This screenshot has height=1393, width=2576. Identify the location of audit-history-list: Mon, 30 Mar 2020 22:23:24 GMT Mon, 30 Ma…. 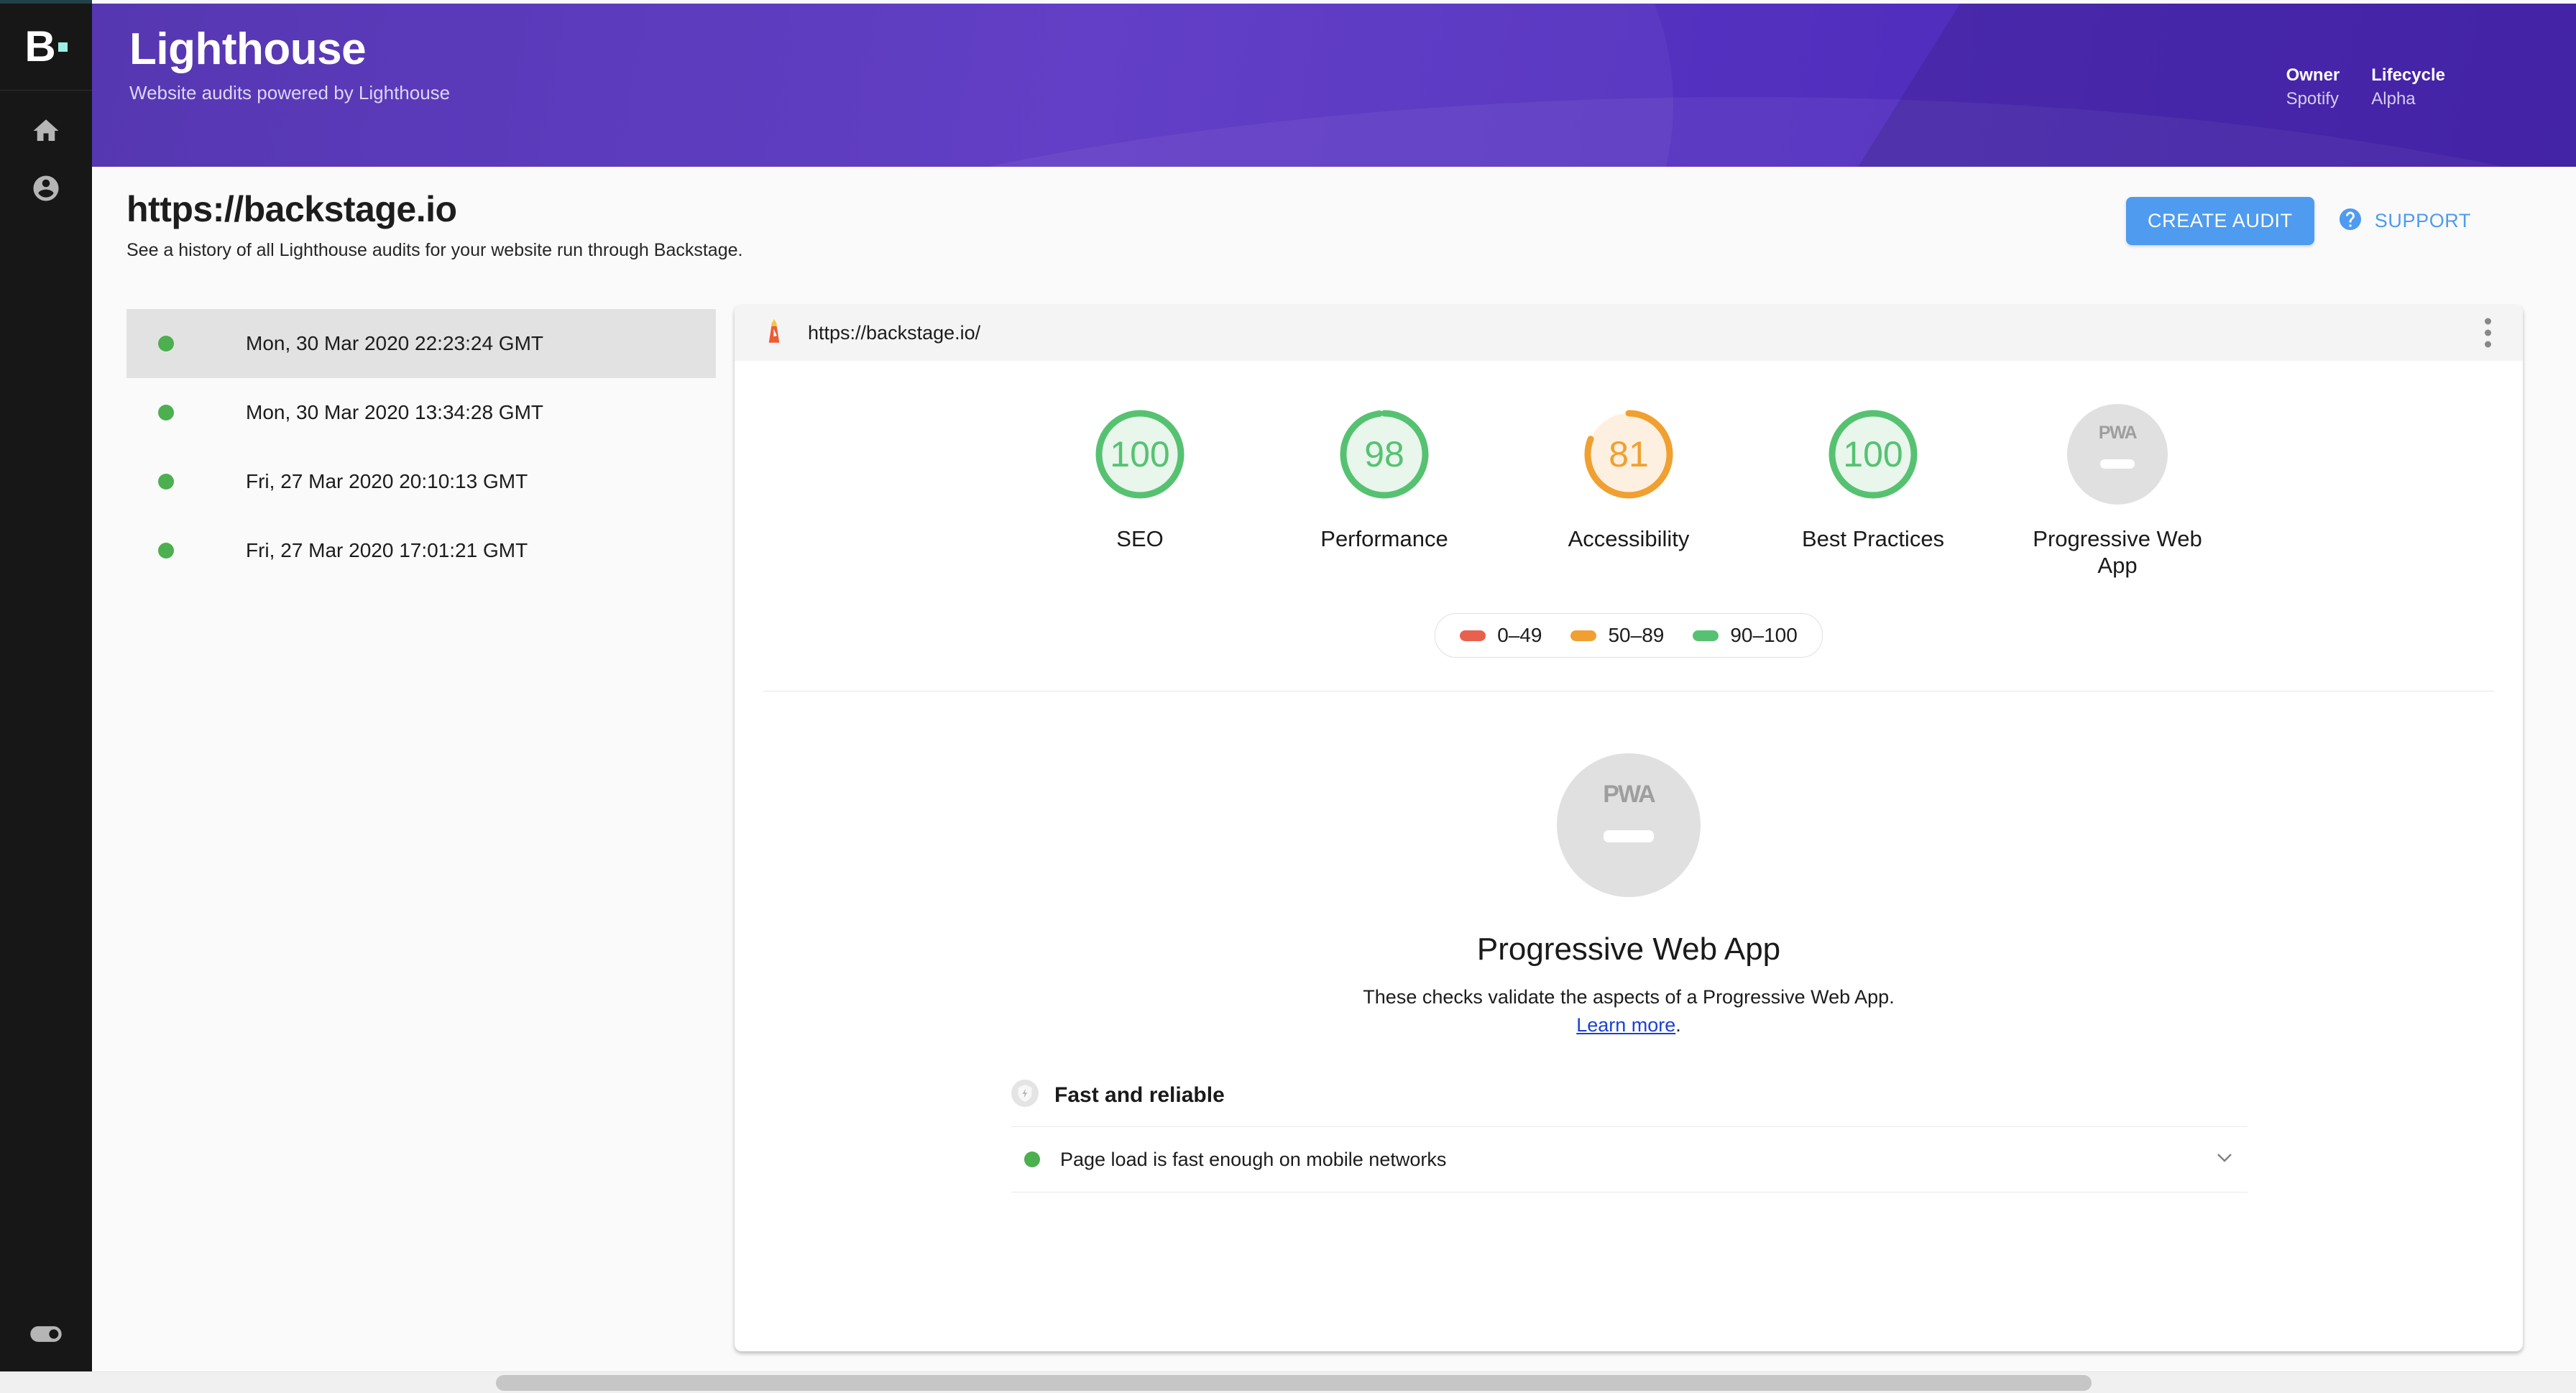
(421, 447).